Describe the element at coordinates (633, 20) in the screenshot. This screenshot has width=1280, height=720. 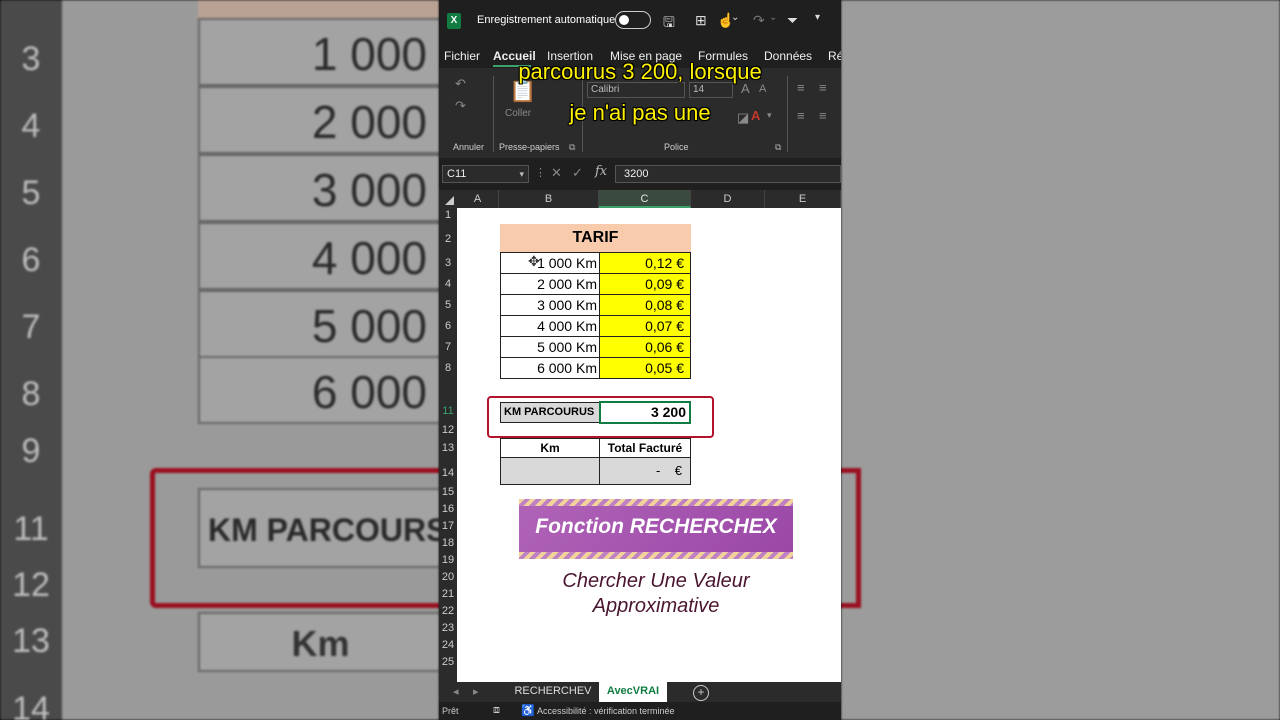
I see `autosave-toggle` at that location.